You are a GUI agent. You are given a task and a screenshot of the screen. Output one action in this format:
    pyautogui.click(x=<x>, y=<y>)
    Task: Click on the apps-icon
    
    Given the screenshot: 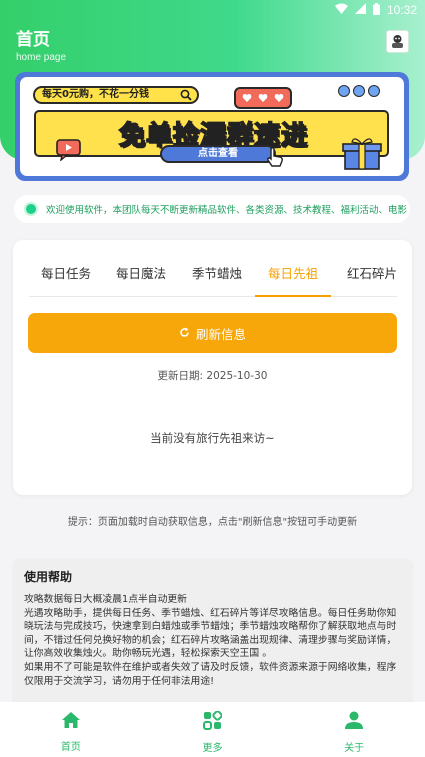 What is the action you would take?
    pyautogui.click(x=212, y=722)
    